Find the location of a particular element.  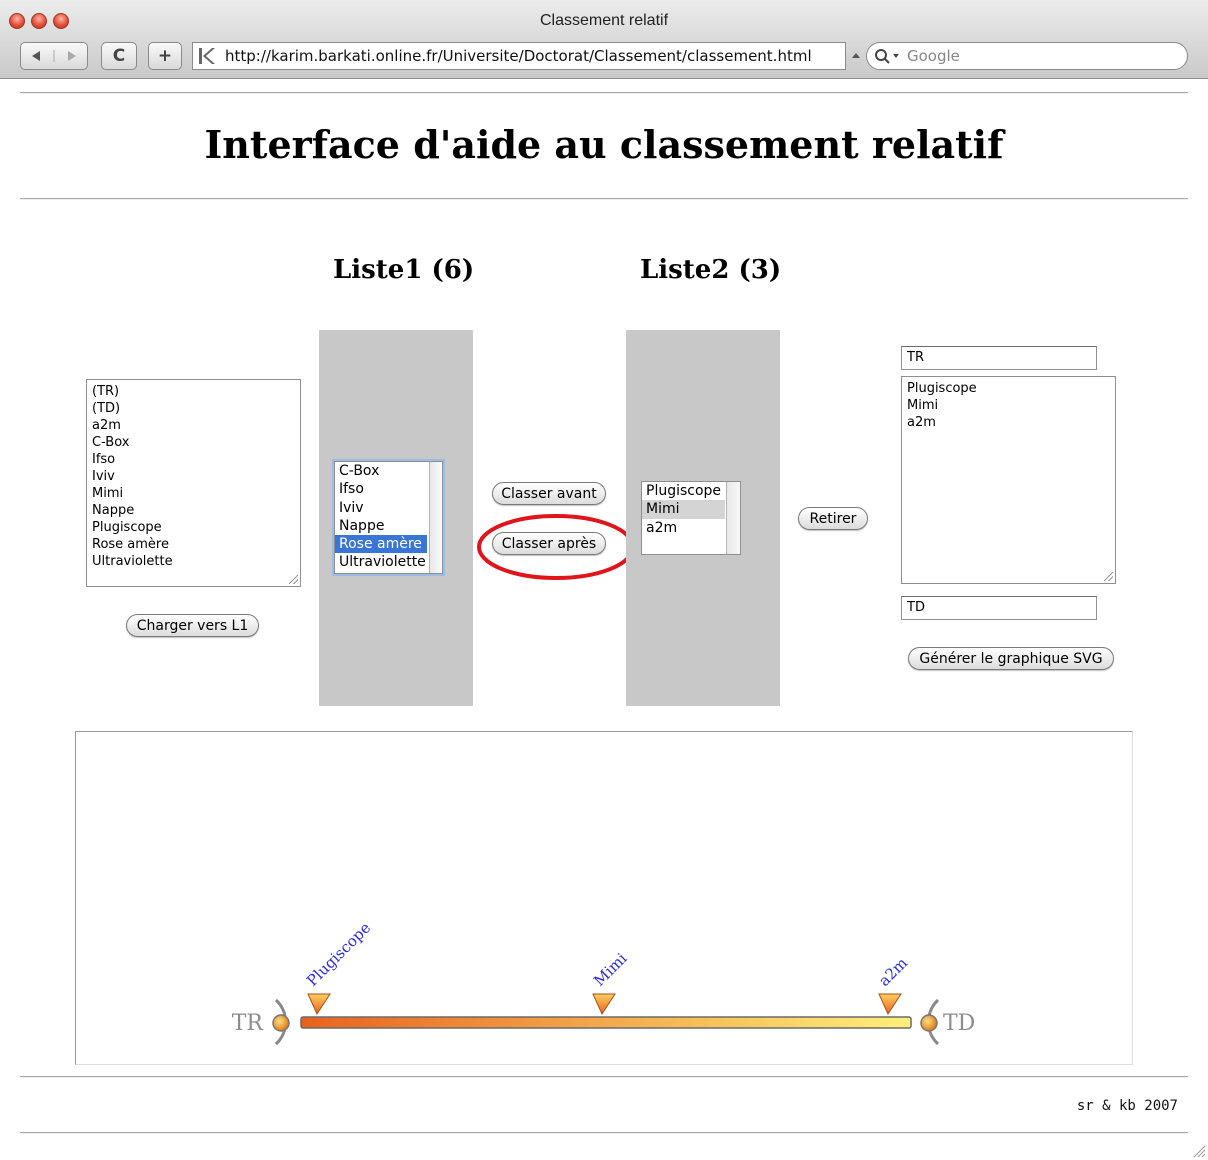

reload-icon: C is located at coordinates (119, 56).